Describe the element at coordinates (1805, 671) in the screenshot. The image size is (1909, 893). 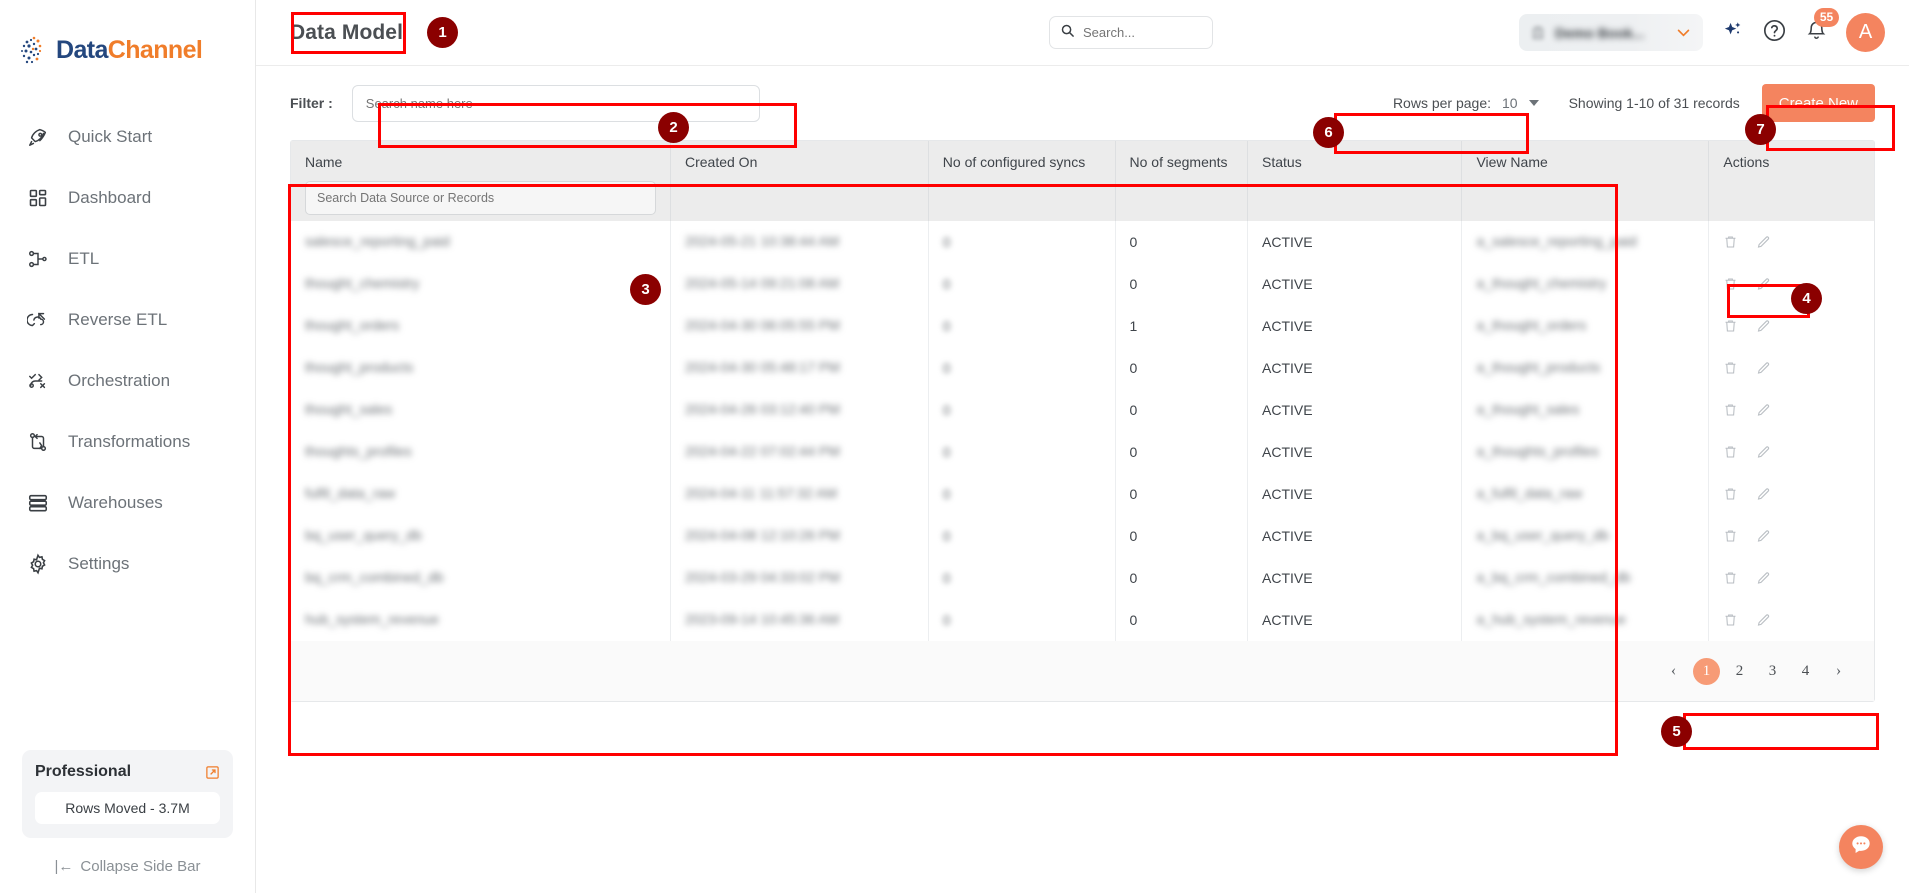
I see `pagination-page-4: 4` at that location.